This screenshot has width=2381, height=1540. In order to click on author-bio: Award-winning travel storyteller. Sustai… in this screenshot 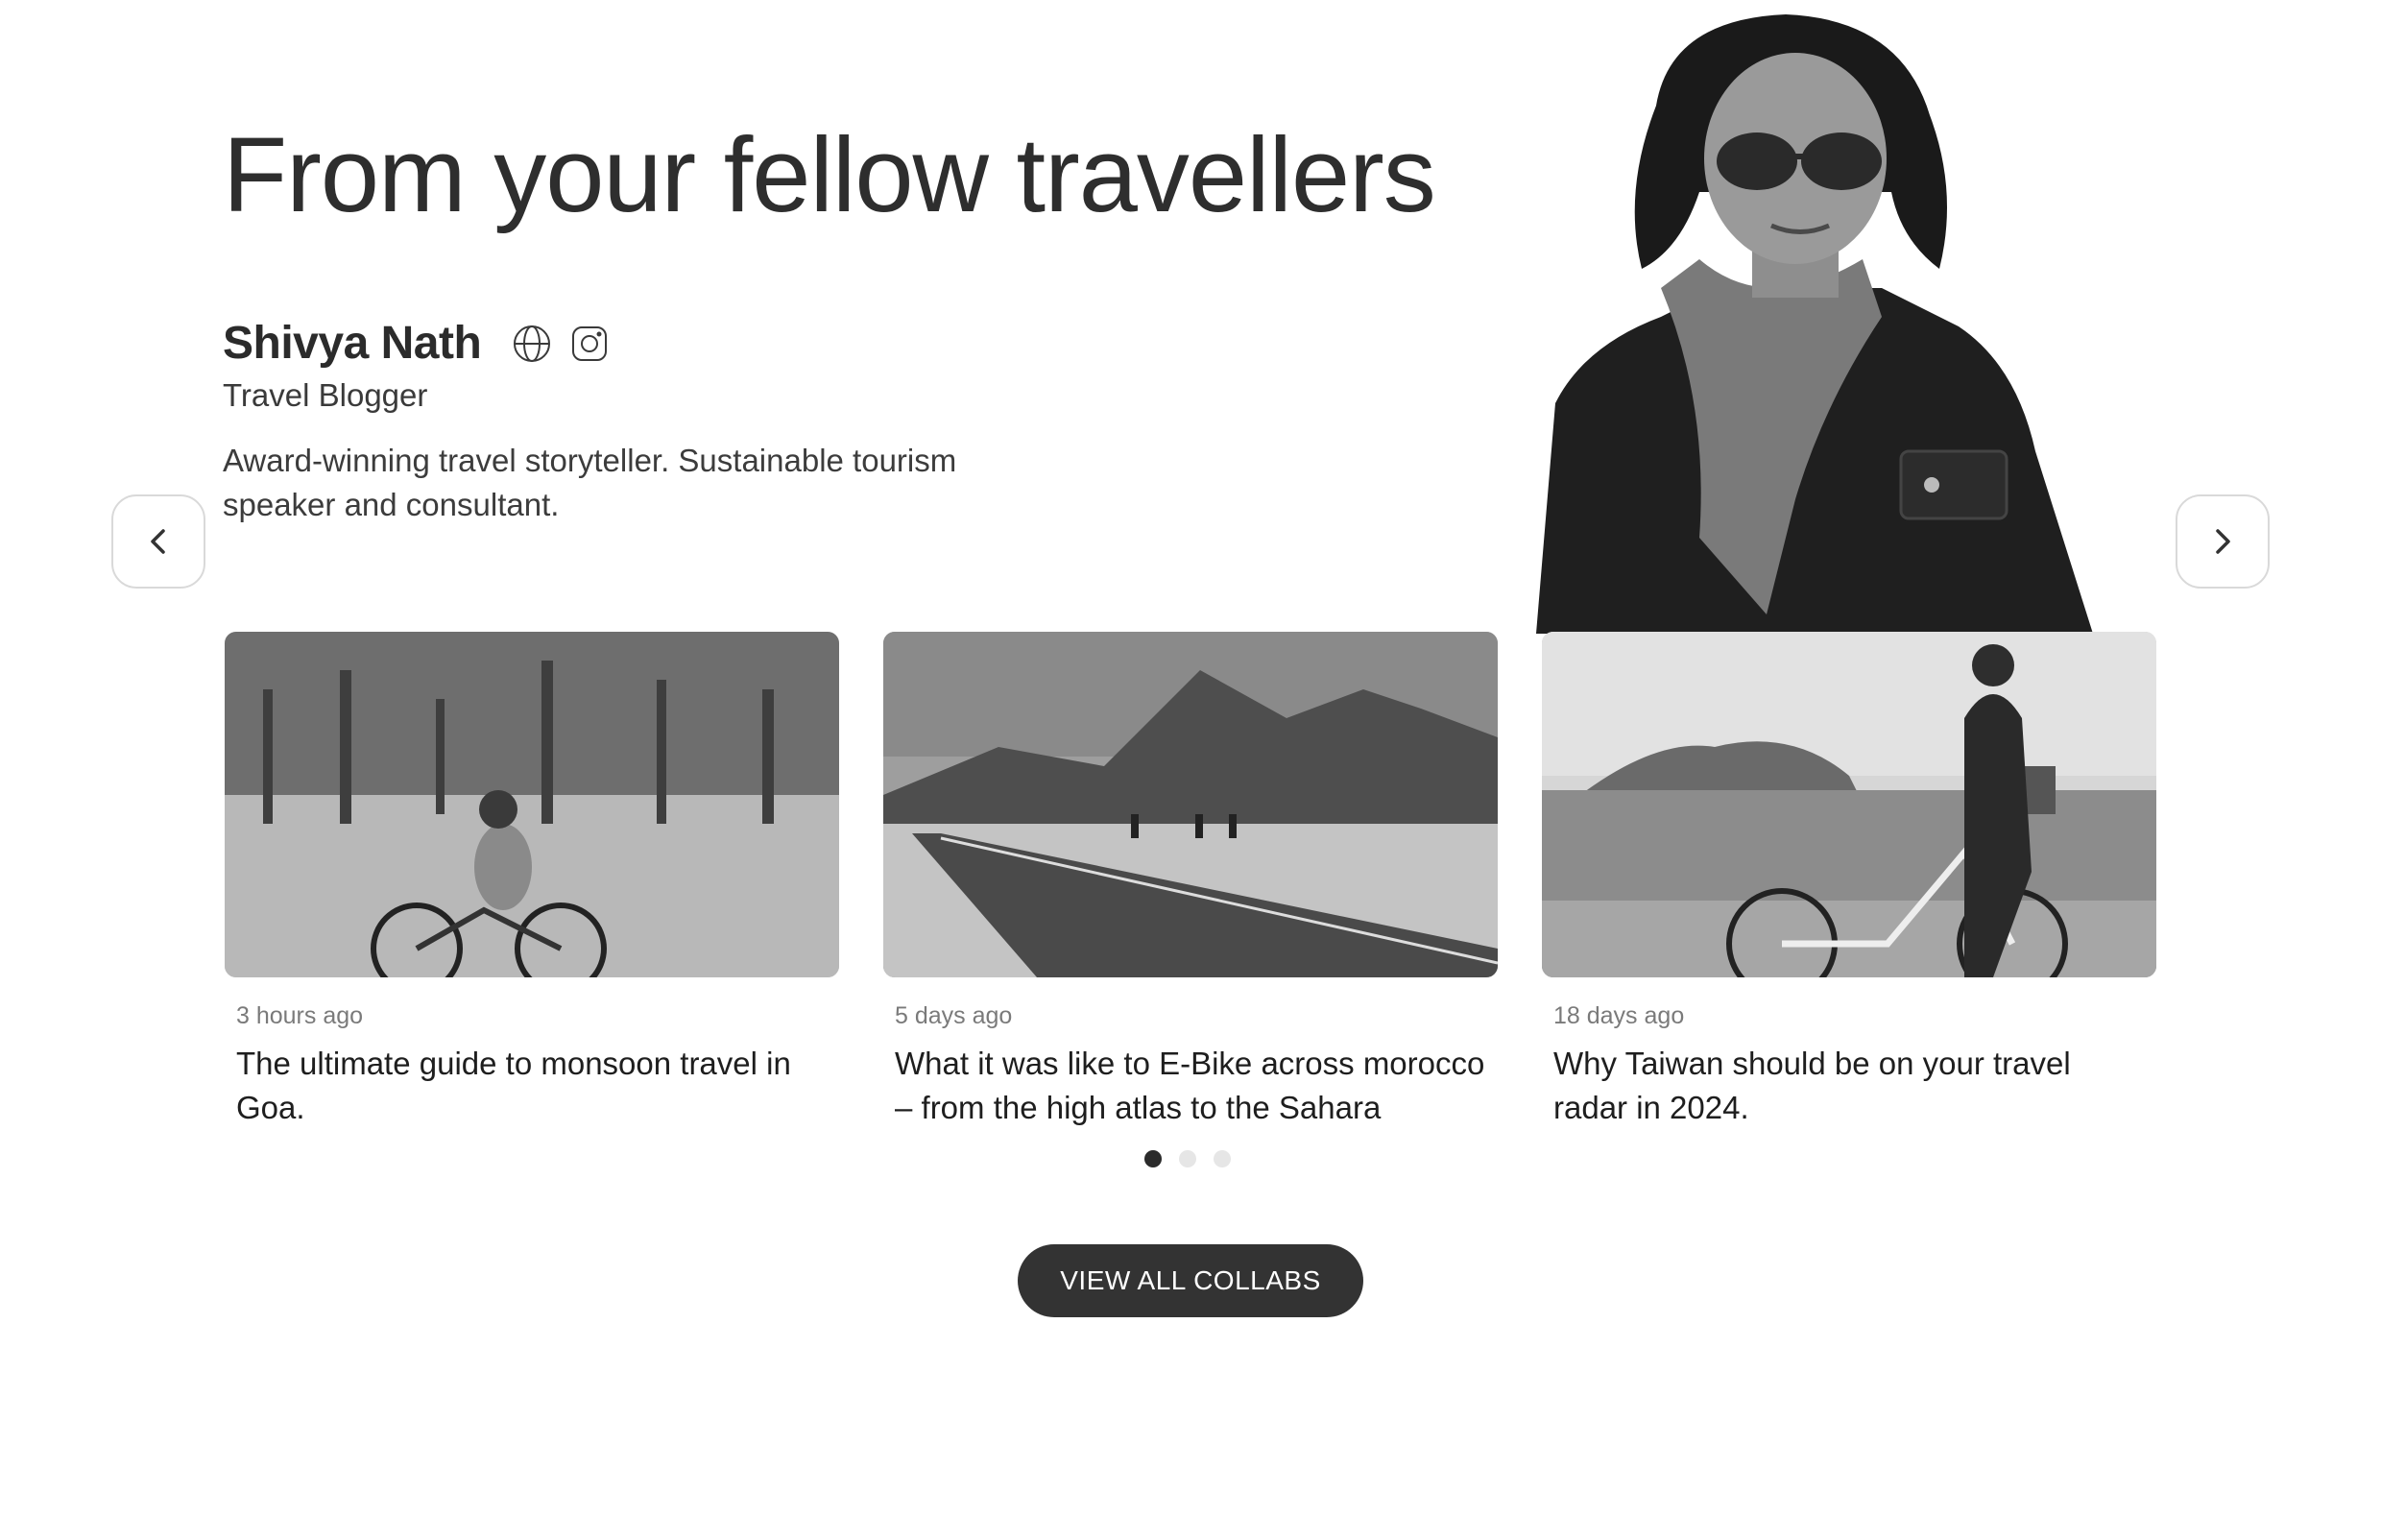, I will do `click(590, 483)`.